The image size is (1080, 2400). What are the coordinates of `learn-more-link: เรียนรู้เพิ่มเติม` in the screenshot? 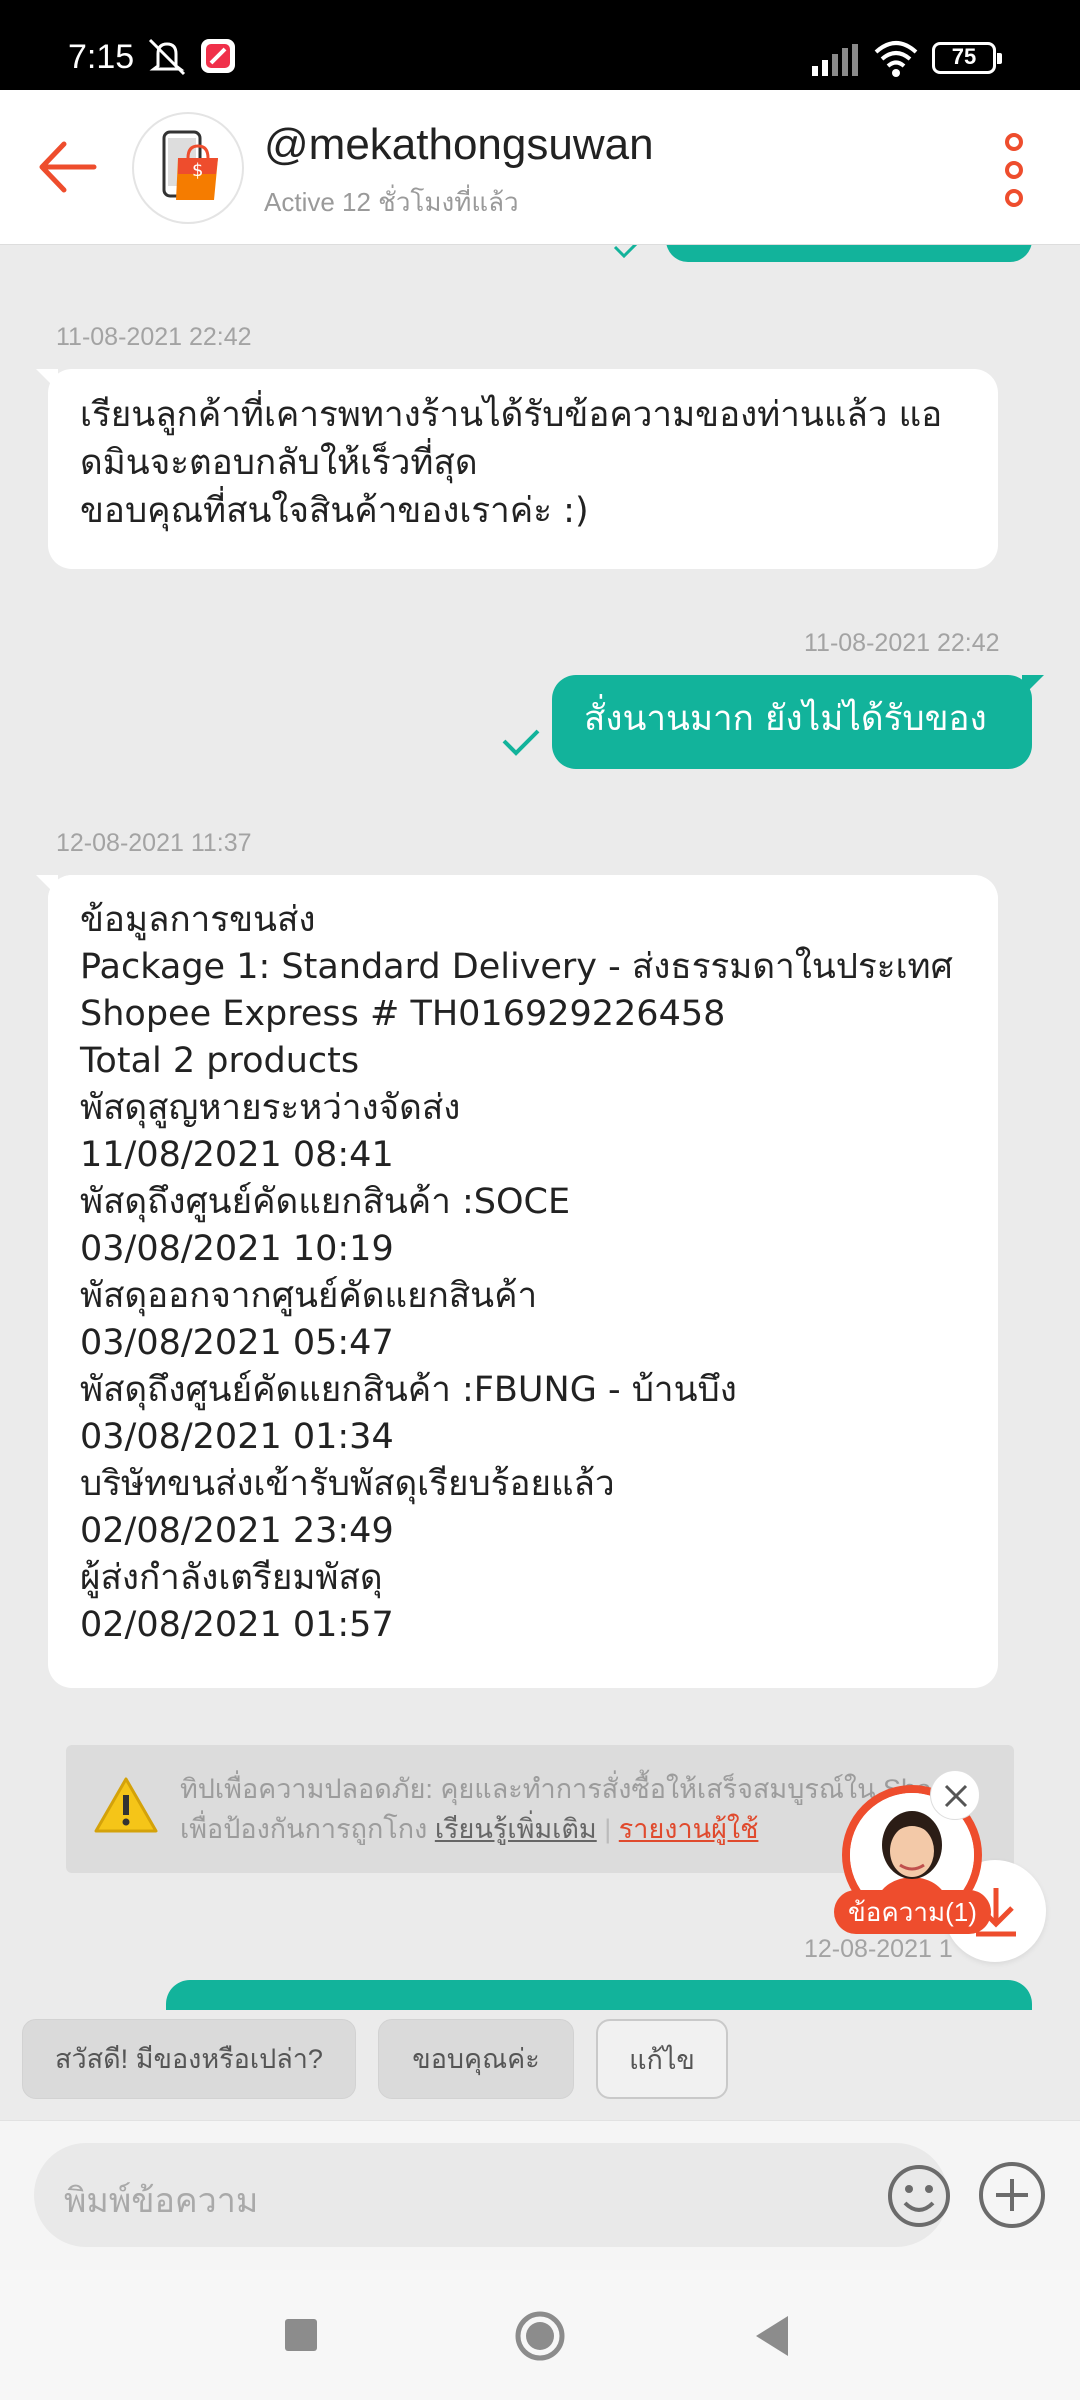 It's located at (516, 1829).